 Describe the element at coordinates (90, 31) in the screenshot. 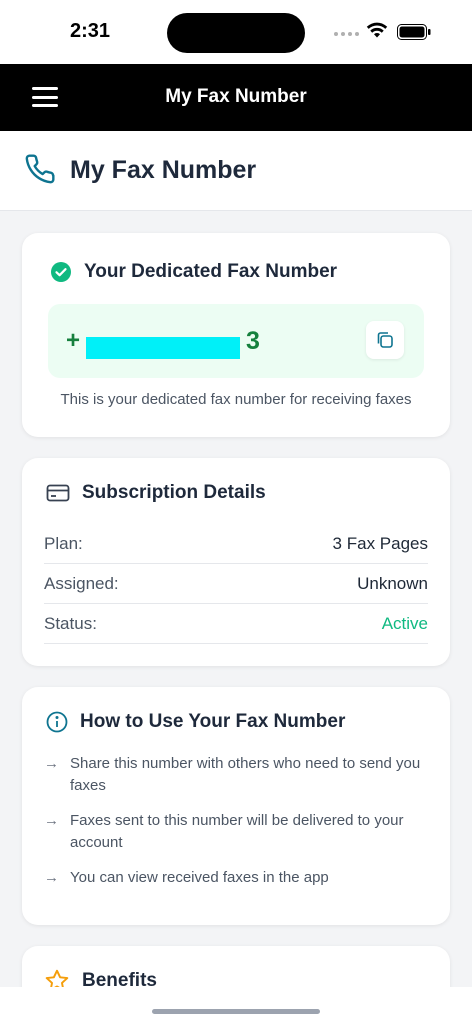

I see `status-time: 2:31` at that location.